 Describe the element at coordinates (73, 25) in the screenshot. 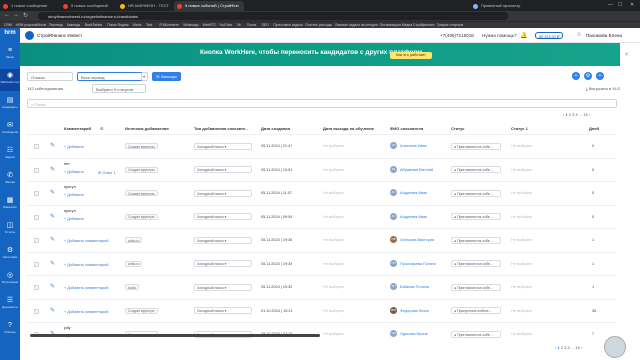

I see `bookmark-item: Какпедж` at that location.